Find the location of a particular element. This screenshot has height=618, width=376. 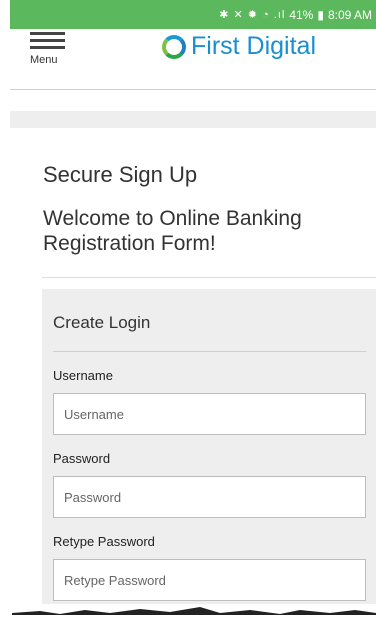

app-header: Menu First Digital is located at coordinates (193, 59).